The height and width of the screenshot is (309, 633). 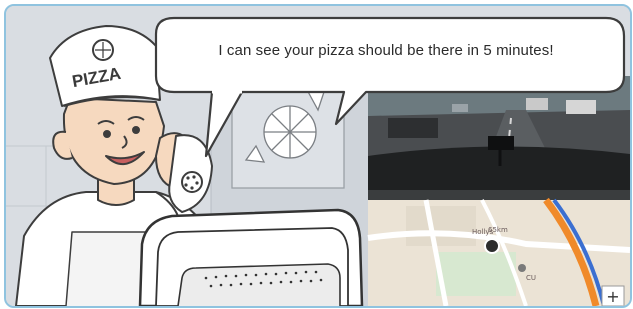 I want to click on speed-label: 65km, so click(x=498, y=230).